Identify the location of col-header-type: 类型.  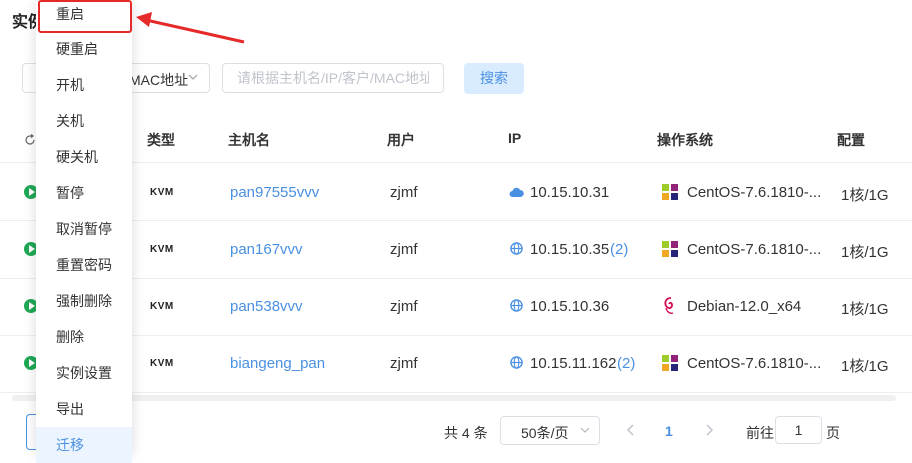
(161, 140).